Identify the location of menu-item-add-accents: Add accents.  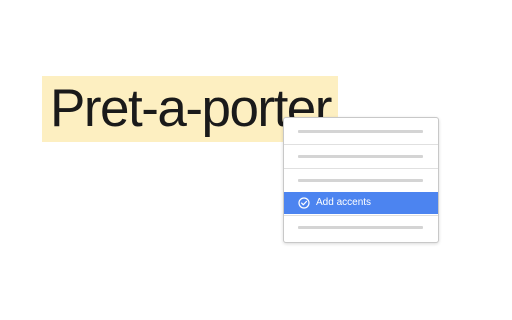
(361, 203).